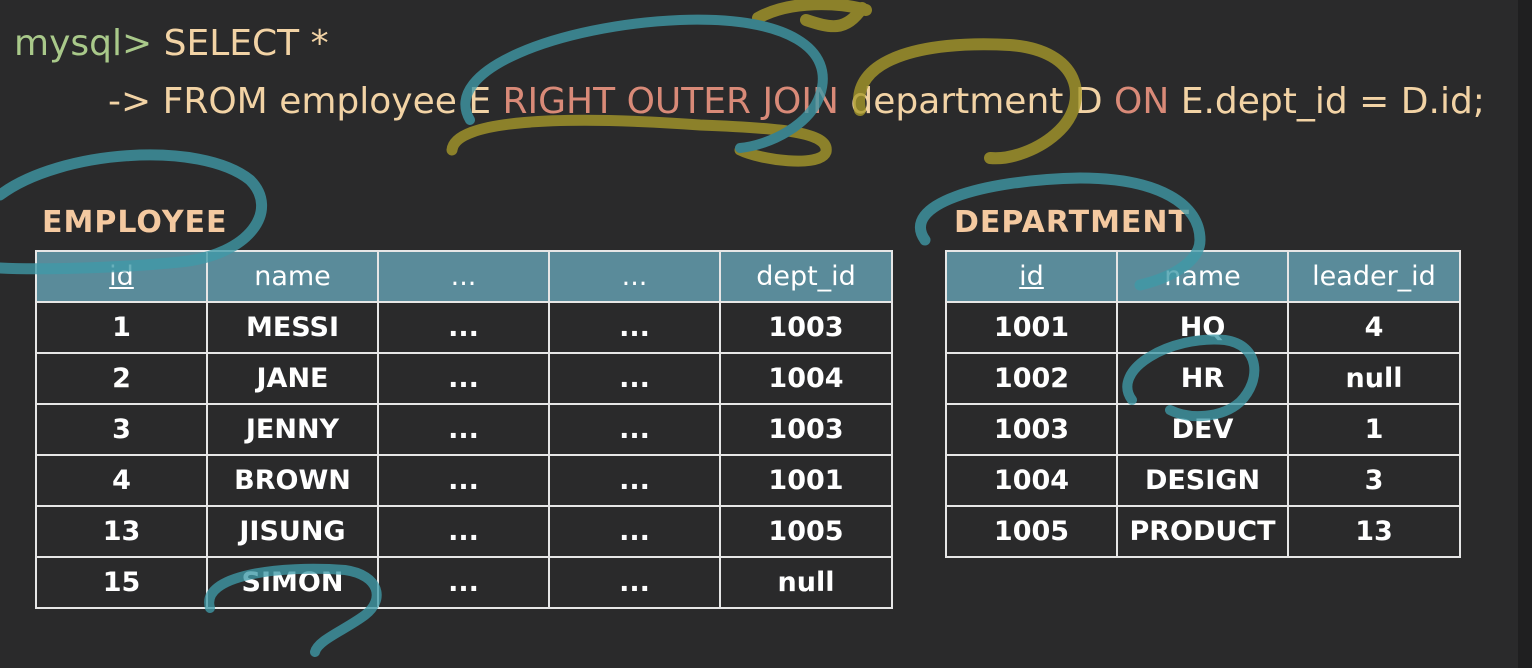 The height and width of the screenshot is (668, 1532). Describe the element at coordinates (135, 222) in the screenshot. I see `employee-table-title: EMPLOYEE` at that location.